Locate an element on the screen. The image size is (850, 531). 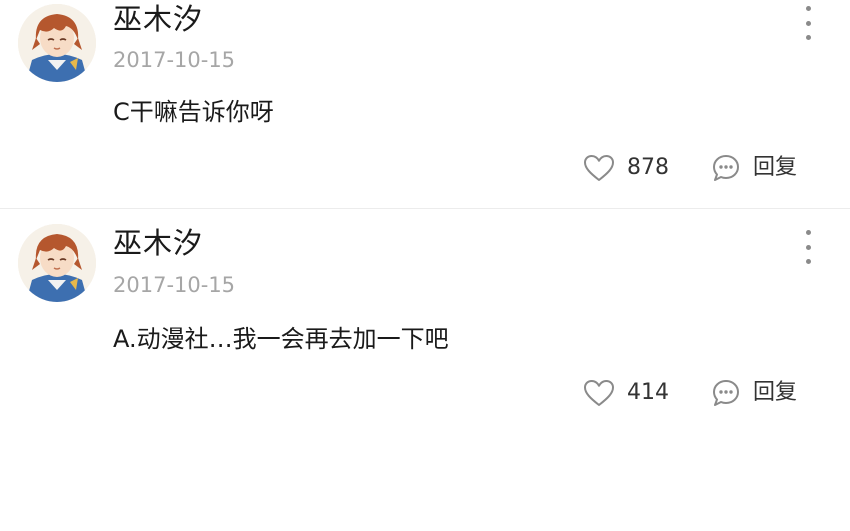
comment-text: A.动漫社…我一会再去加一下吧 is located at coordinates (281, 339).